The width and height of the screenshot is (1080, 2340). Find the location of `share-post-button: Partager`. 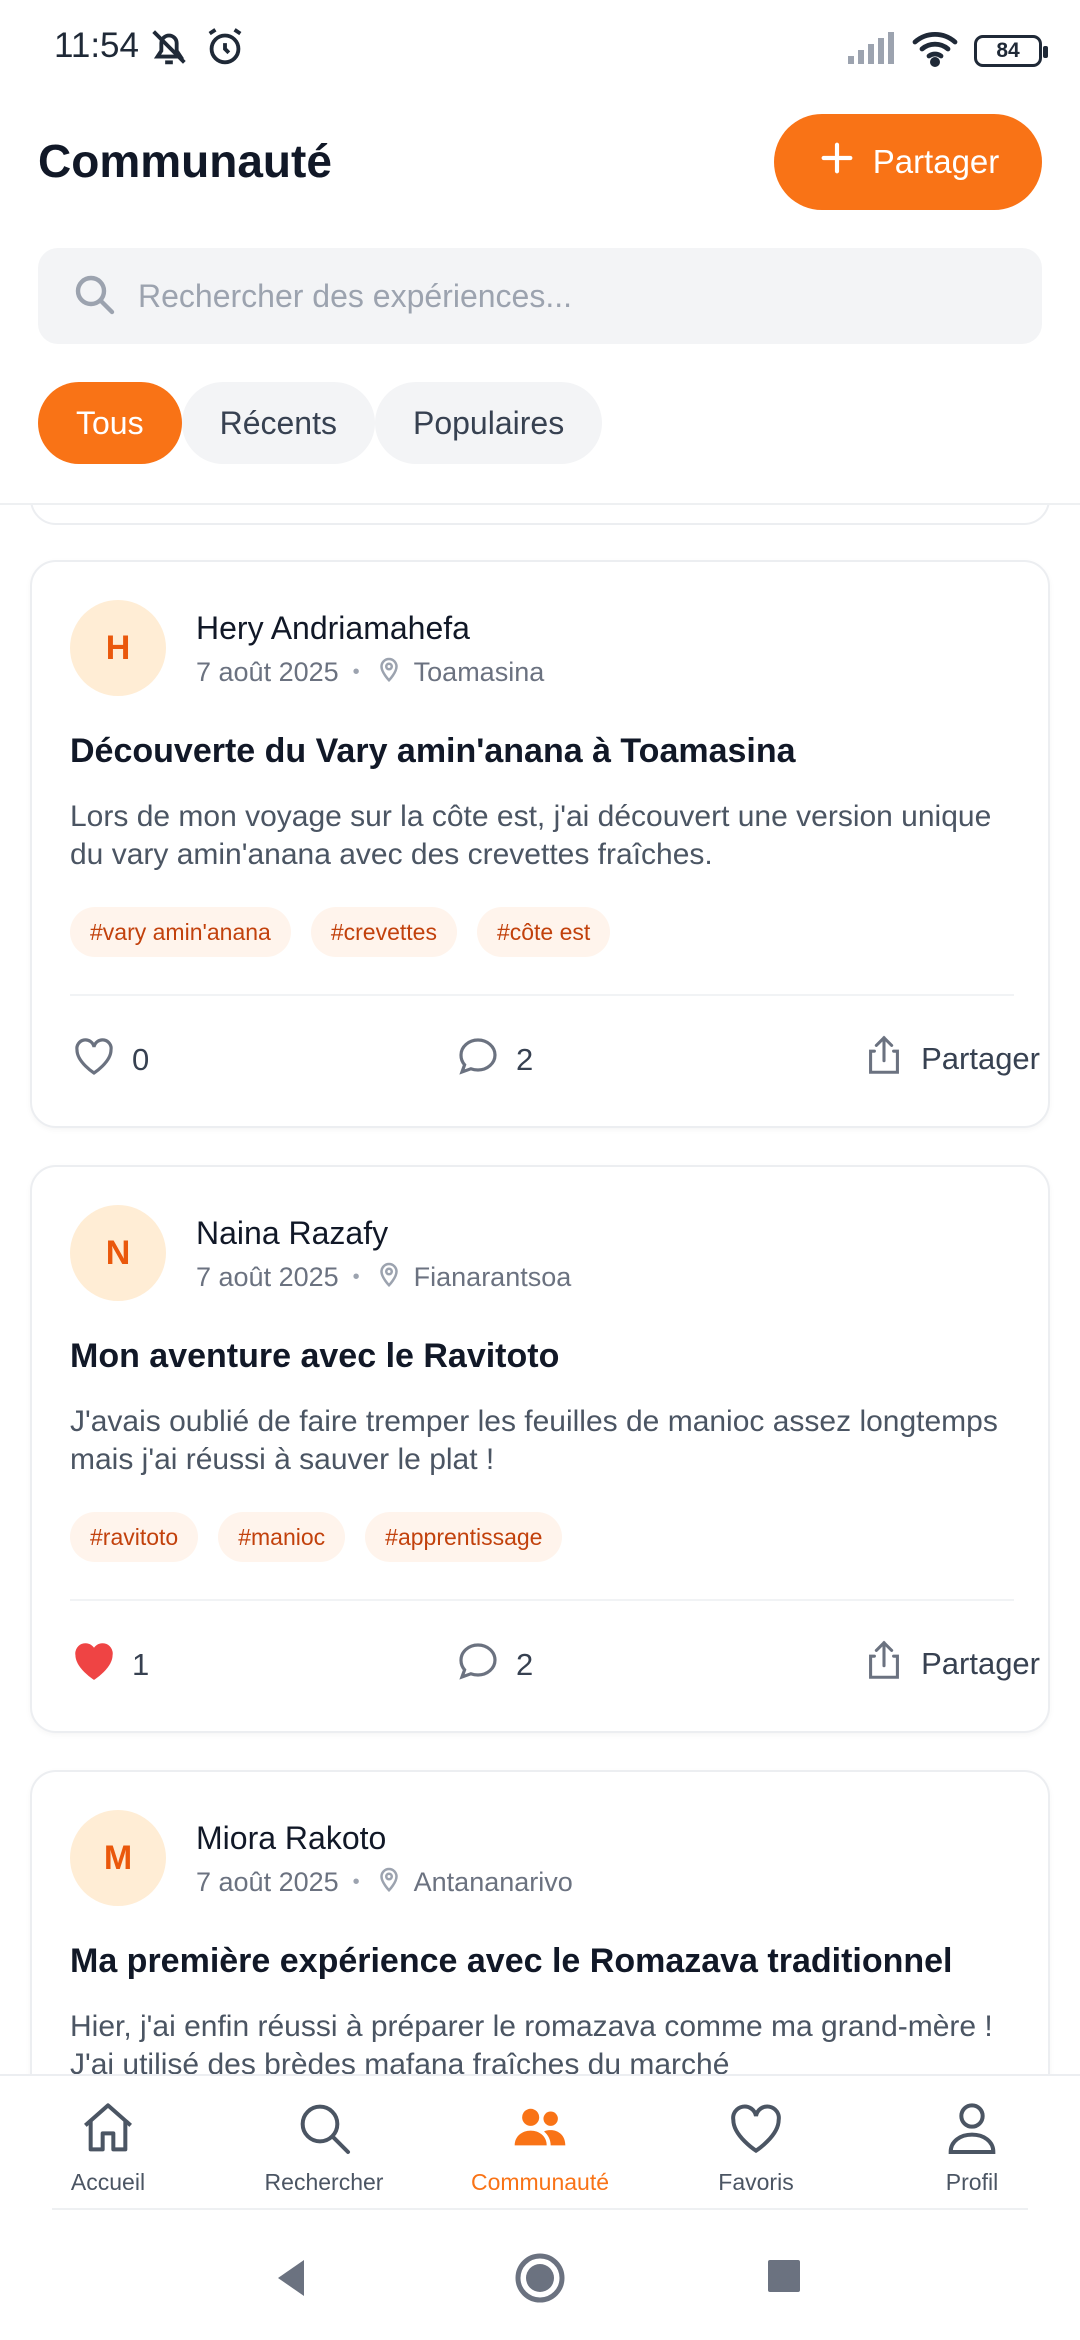

share-post-button: Partager is located at coordinates (908, 162).